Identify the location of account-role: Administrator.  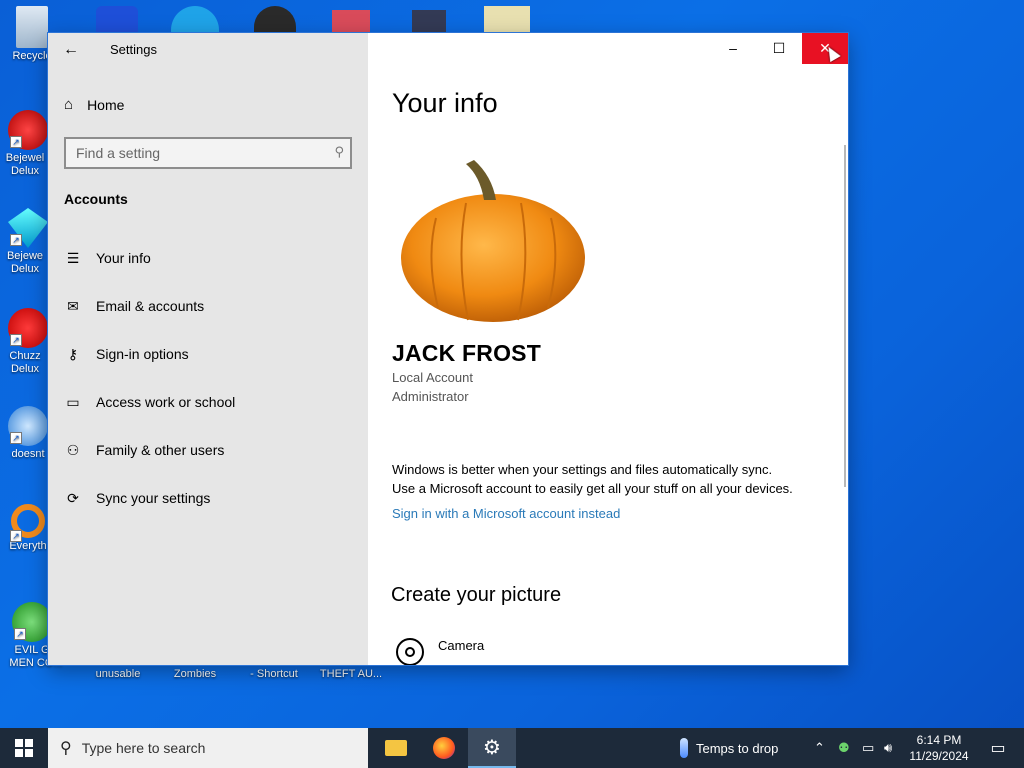
(430, 396).